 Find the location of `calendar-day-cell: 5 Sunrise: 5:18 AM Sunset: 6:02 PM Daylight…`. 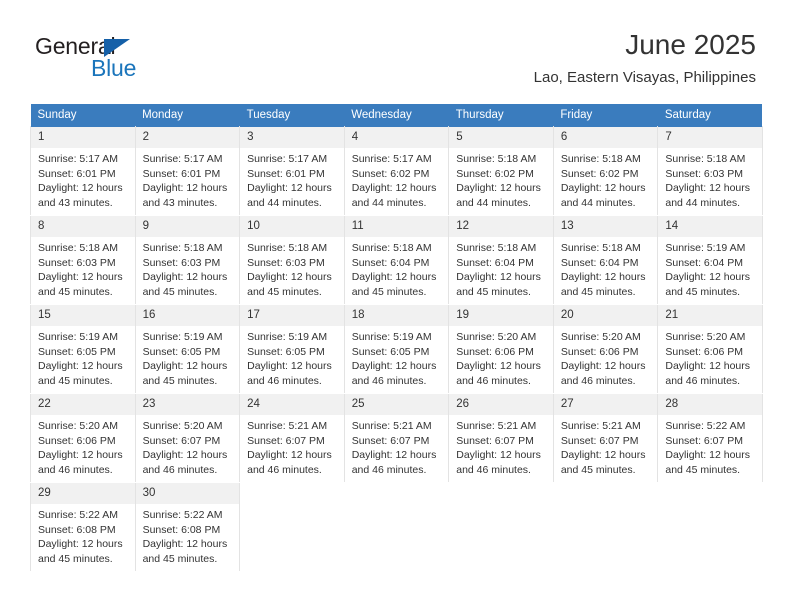

calendar-day-cell: 5 Sunrise: 5:18 AM Sunset: 6:02 PM Daylight… is located at coordinates (501, 171).